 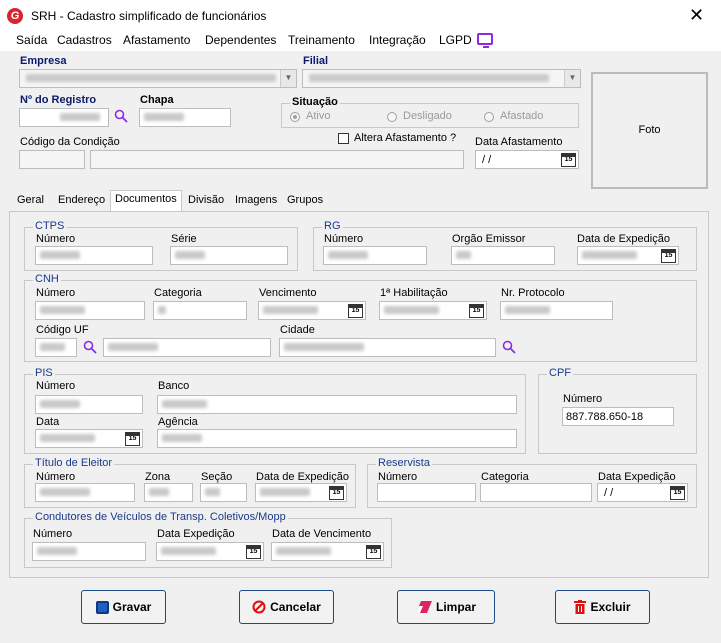 What do you see at coordinates (316, 61) in the screenshot?
I see `filial-label: Filial` at bounding box center [316, 61].